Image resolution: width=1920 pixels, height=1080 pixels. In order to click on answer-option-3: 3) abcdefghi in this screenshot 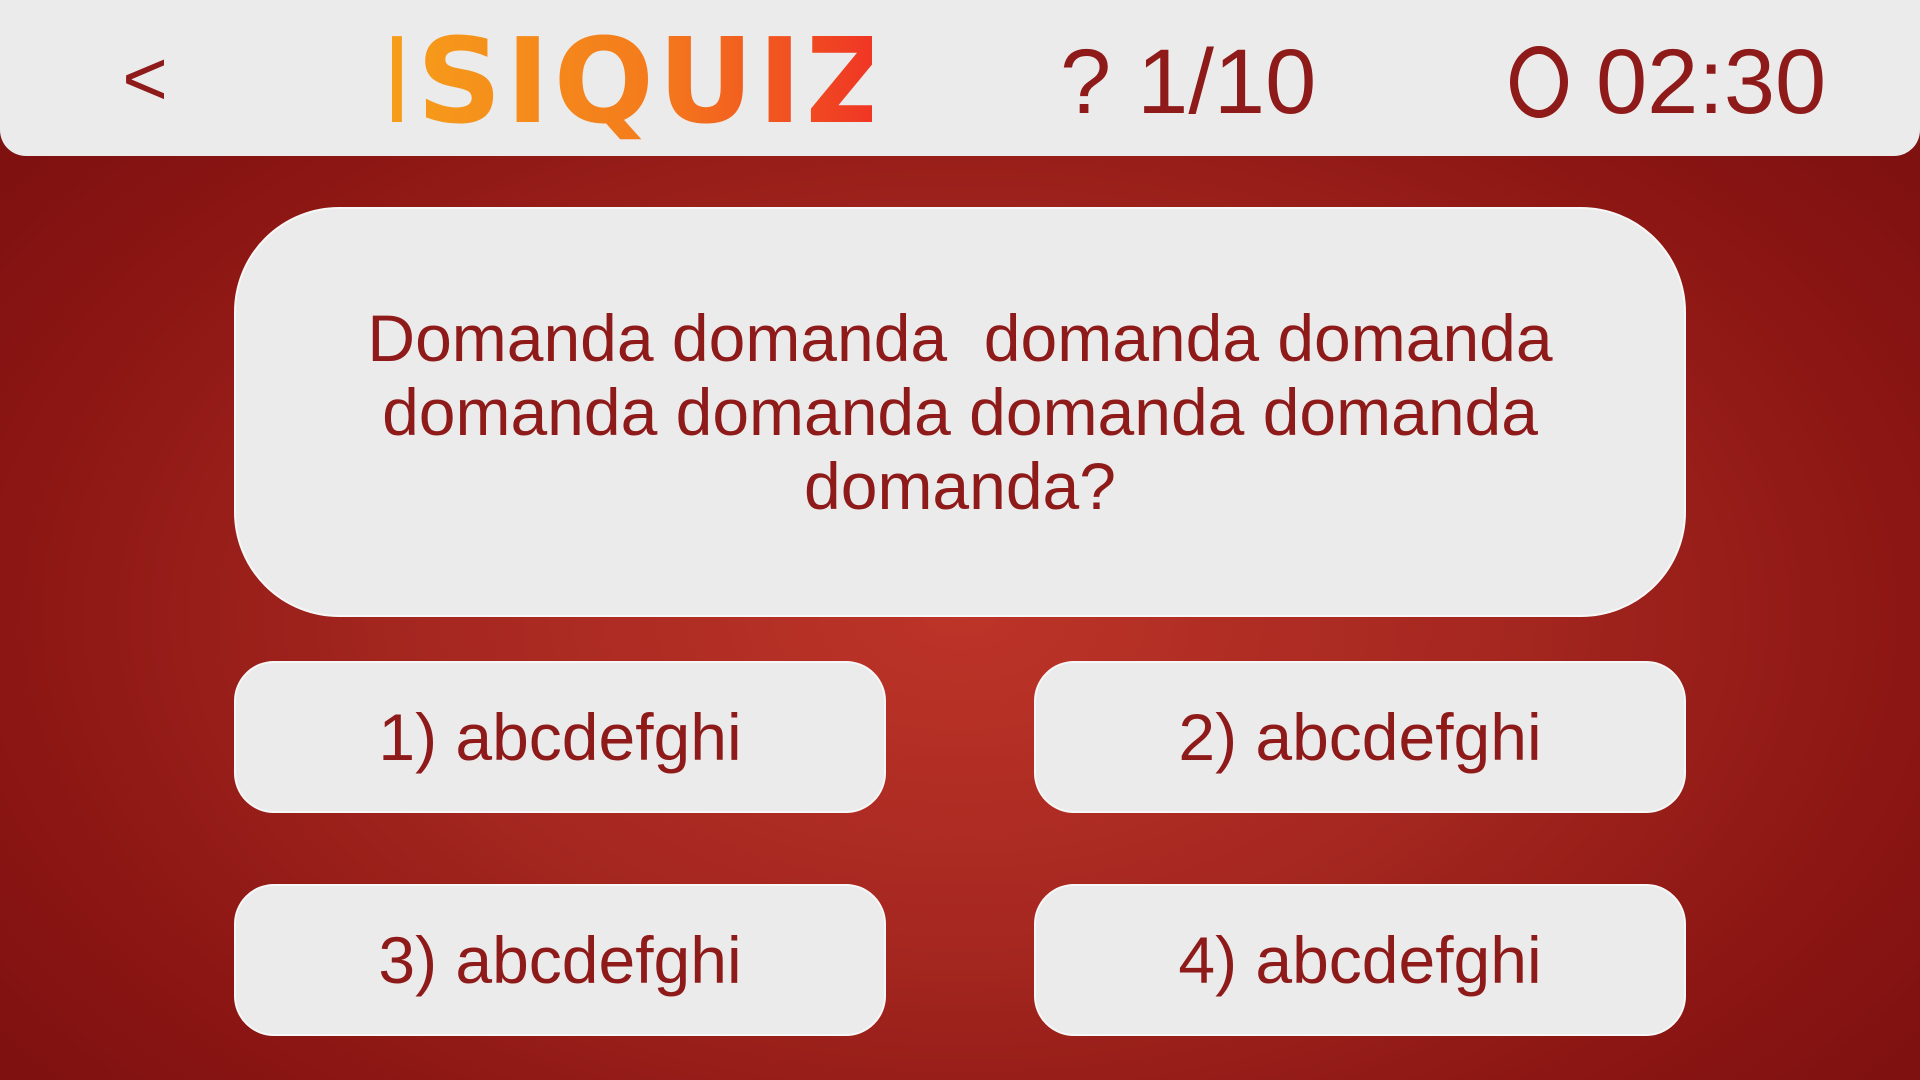, I will do `click(560, 960)`.